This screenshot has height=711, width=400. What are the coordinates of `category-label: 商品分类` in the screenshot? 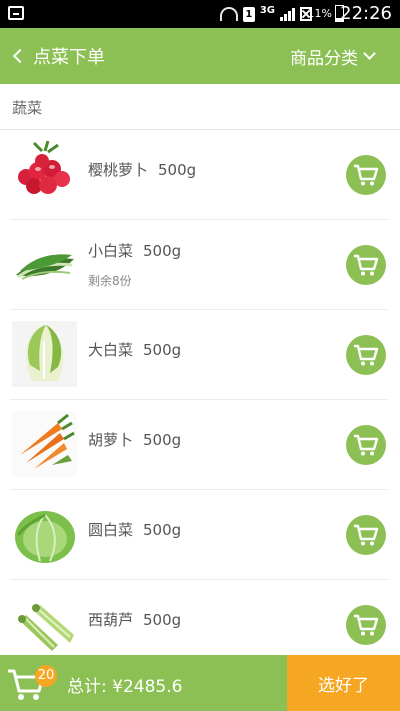 It's located at (324, 58).